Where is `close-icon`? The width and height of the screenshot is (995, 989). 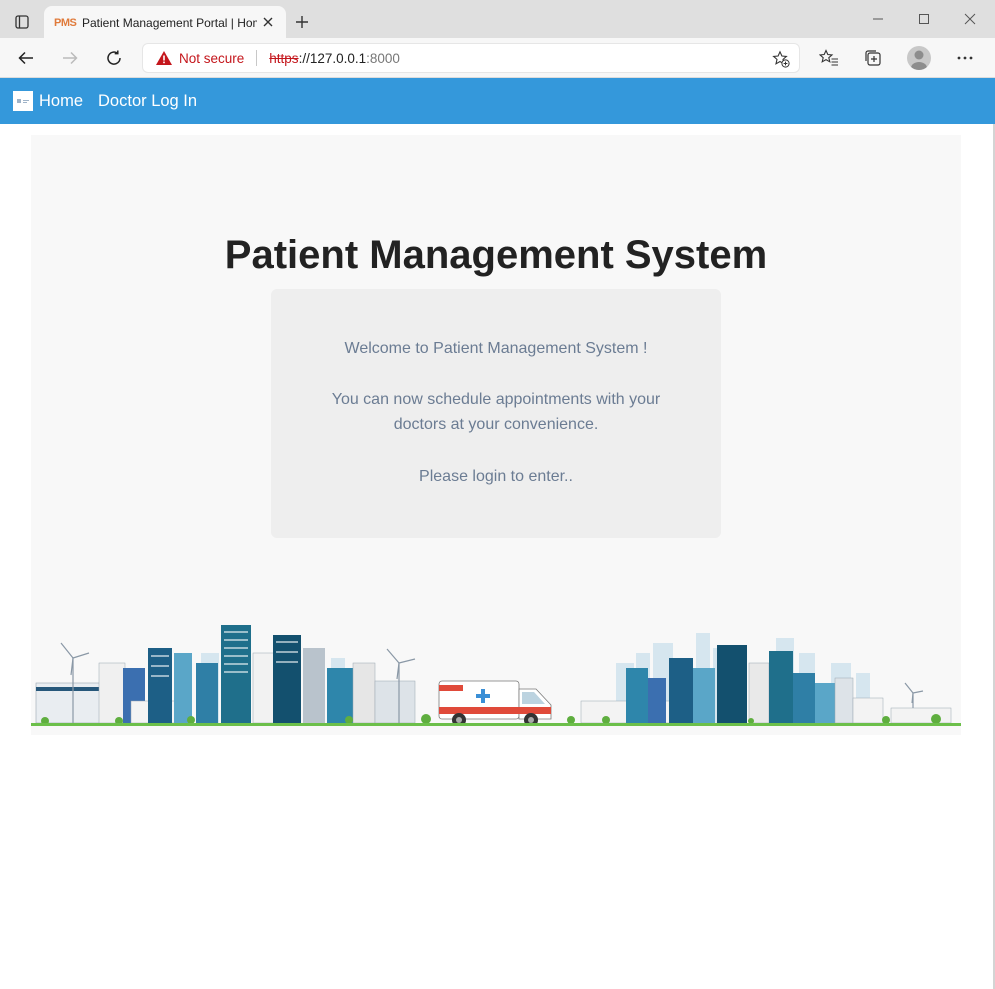 close-icon is located at coordinates (268, 22).